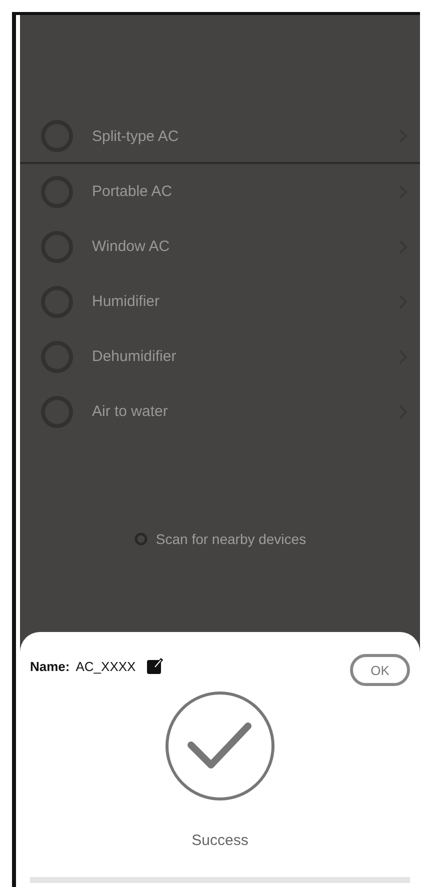 The width and height of the screenshot is (426, 887). I want to click on device-type-item: Split-type AC, so click(220, 137).